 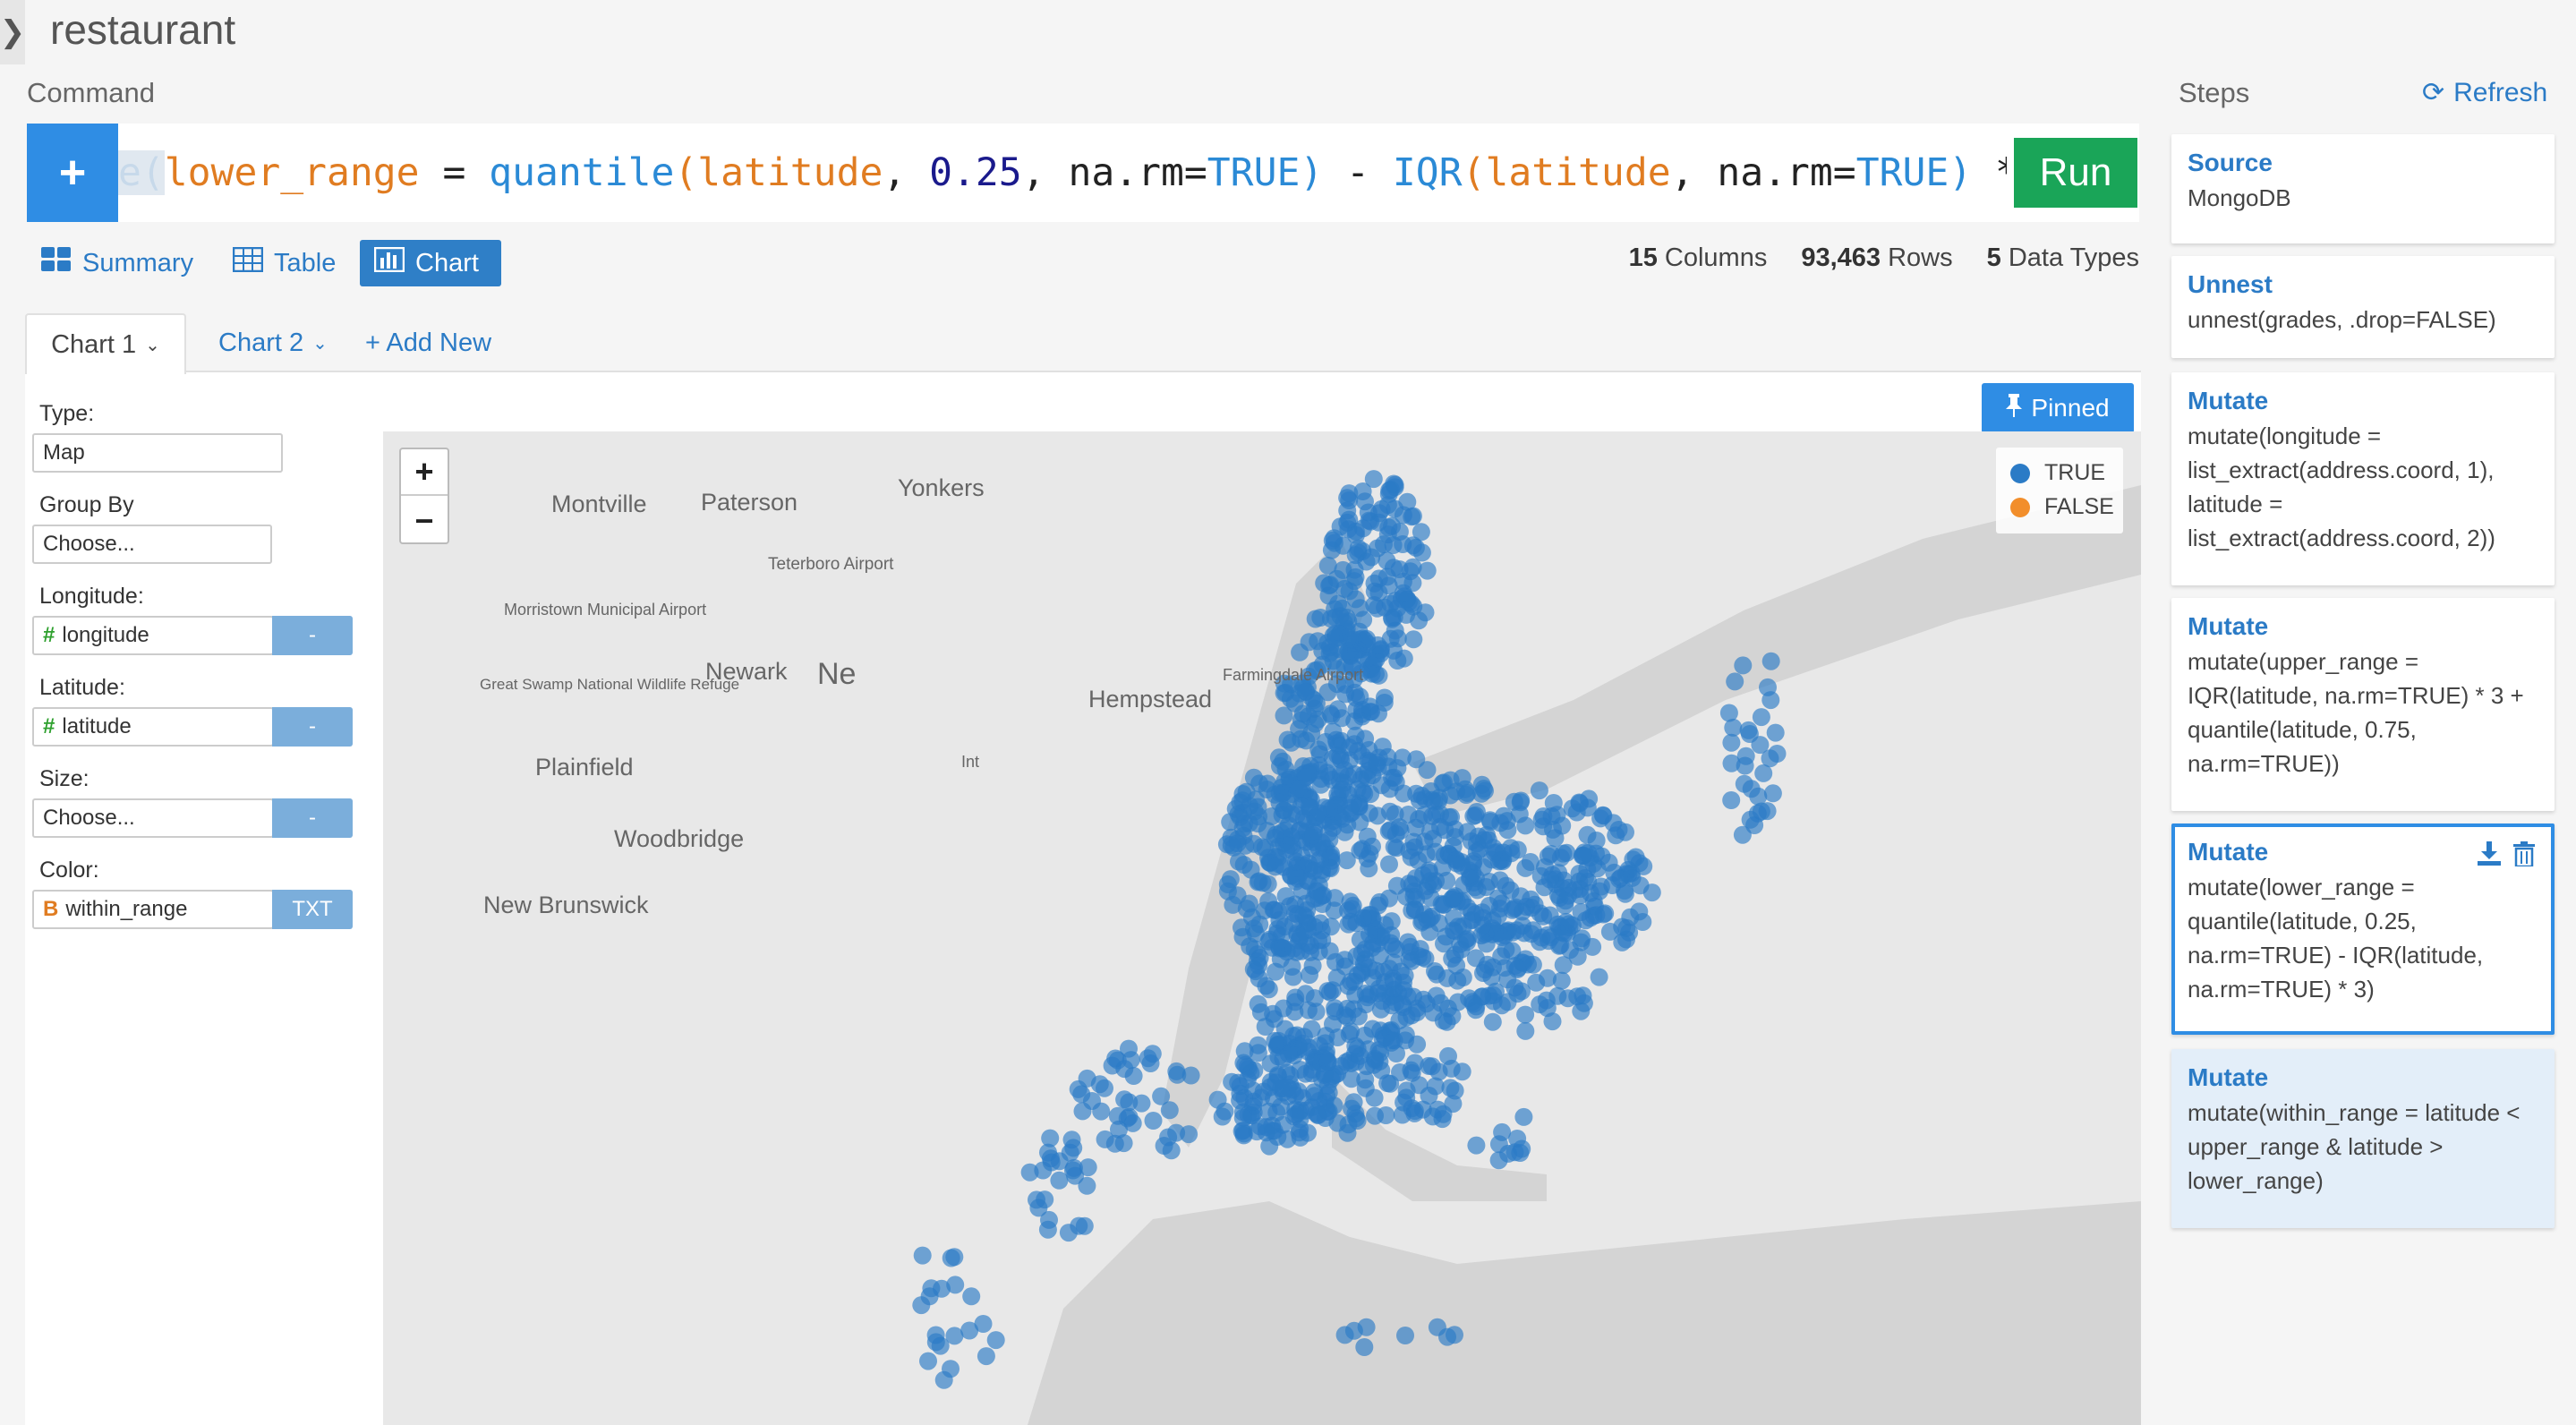 I want to click on latitude-agg-button: -, so click(x=312, y=727).